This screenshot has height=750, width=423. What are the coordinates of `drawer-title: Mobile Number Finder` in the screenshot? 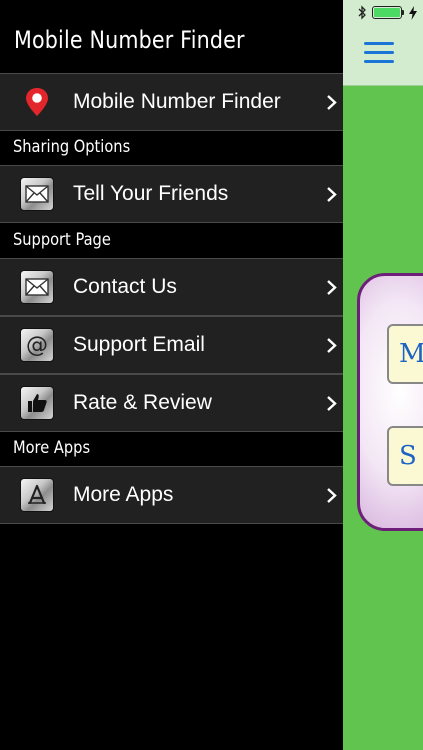 It's located at (129, 40).